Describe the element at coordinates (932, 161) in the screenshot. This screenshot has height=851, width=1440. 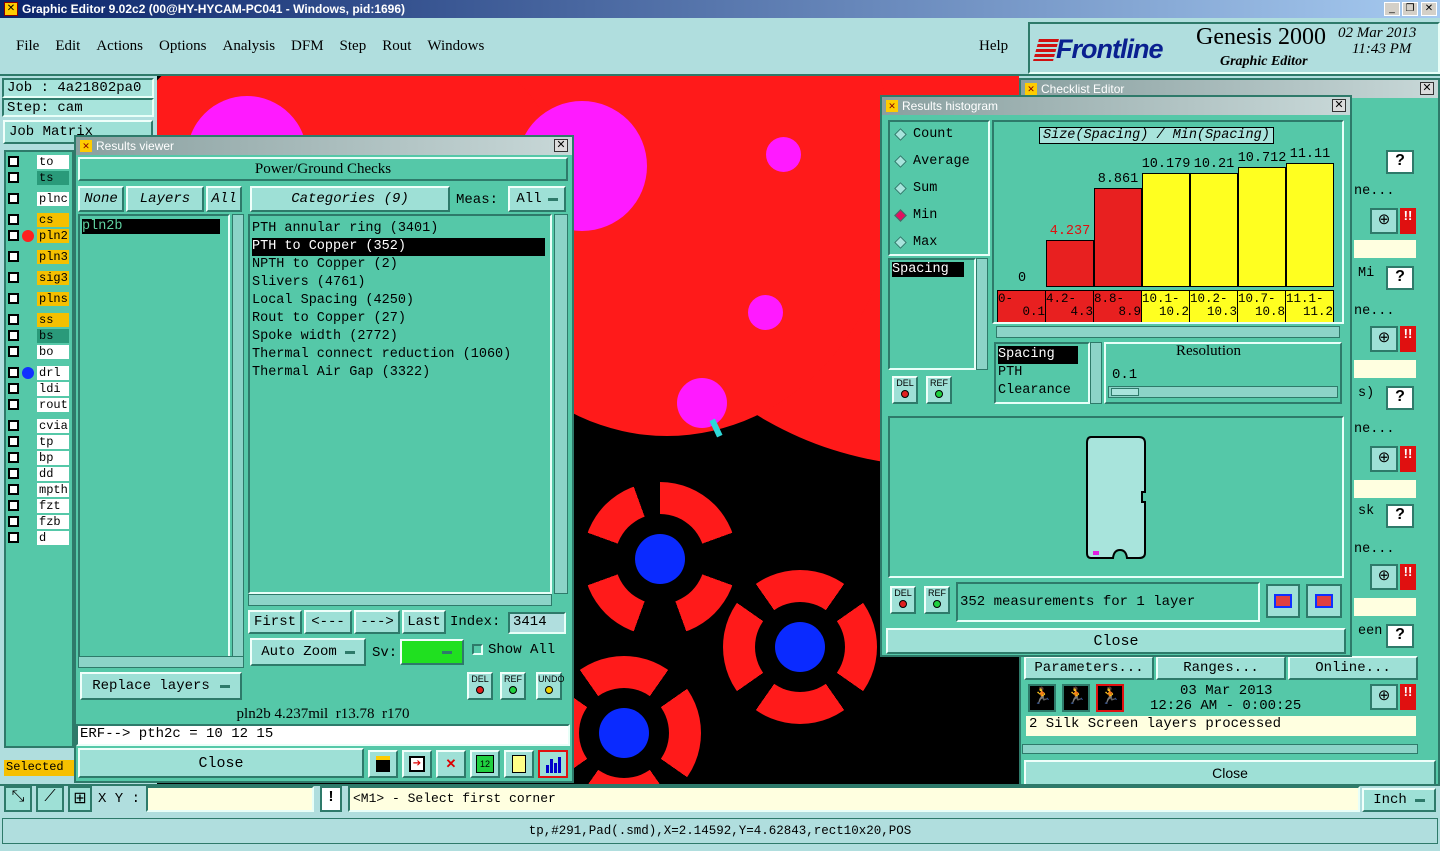
I see `mode-average: Average` at that location.